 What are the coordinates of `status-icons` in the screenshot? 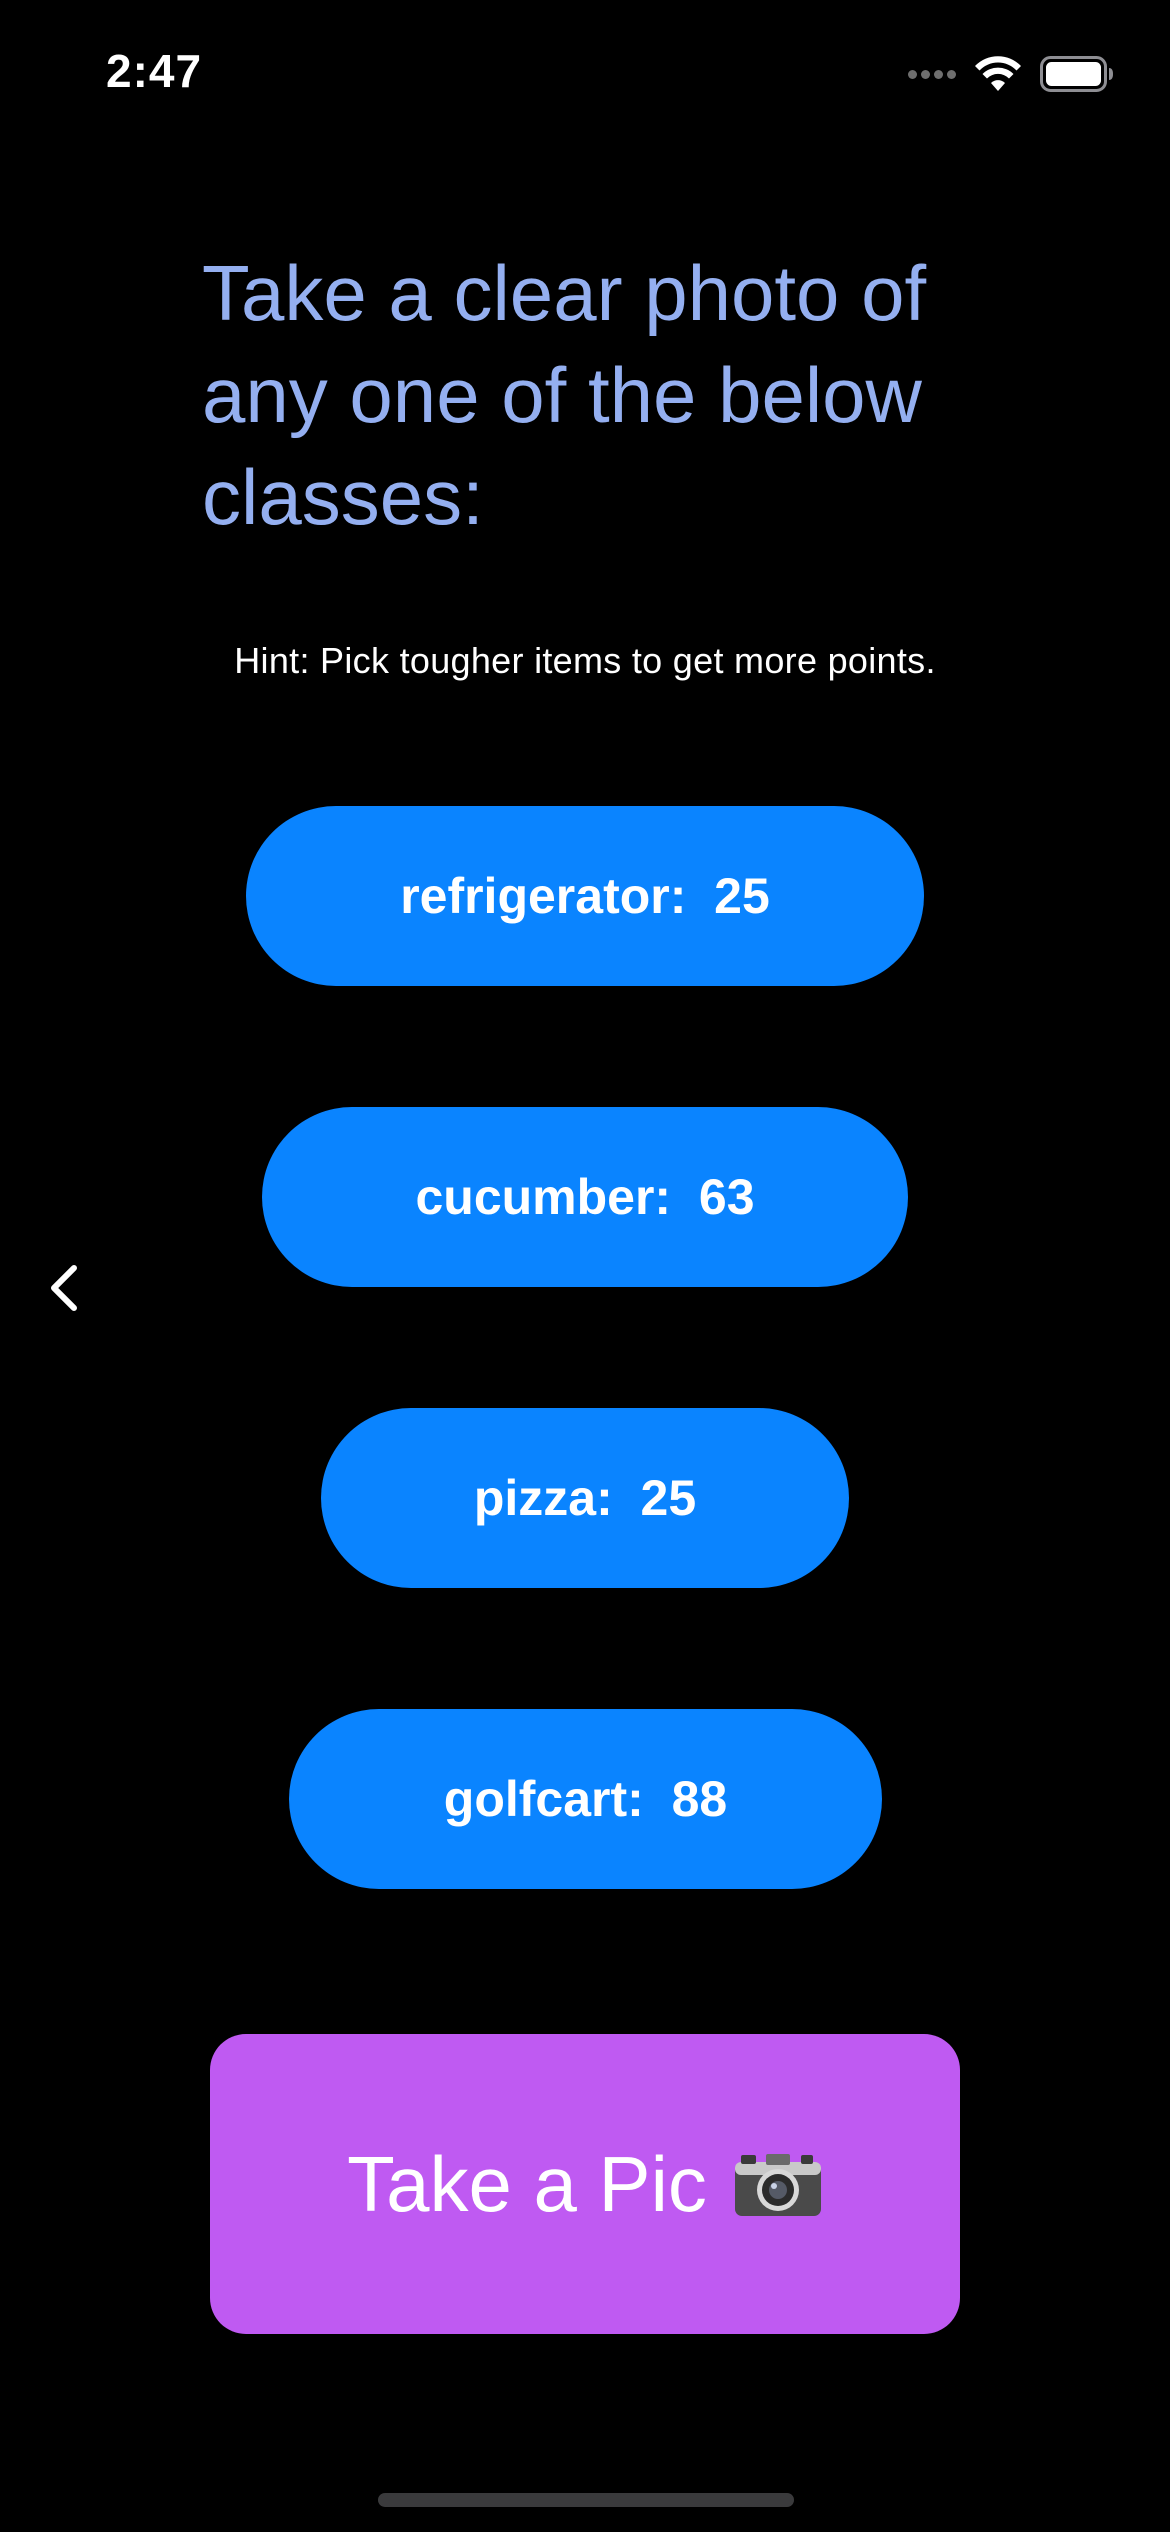 It's located at (1011, 74).